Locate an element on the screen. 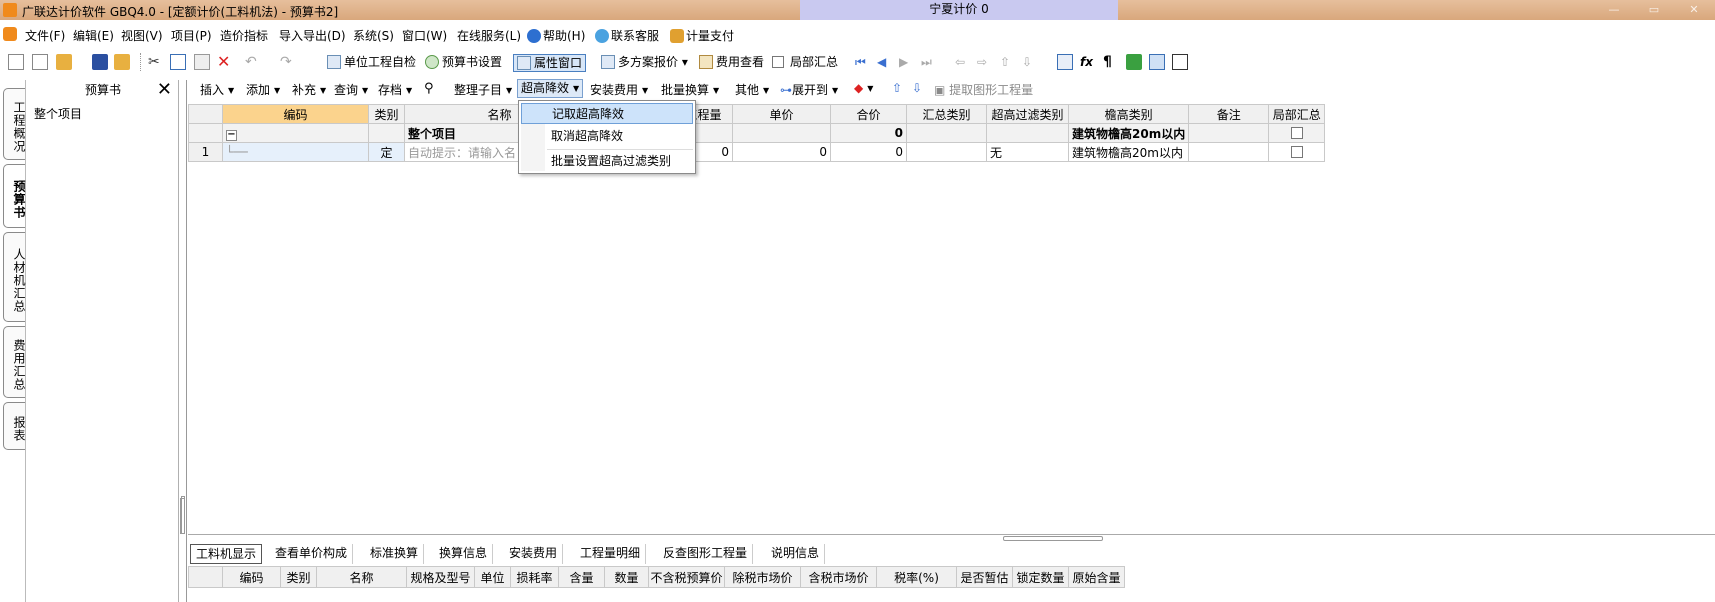  cell-price: 0 is located at coordinates (781, 152).